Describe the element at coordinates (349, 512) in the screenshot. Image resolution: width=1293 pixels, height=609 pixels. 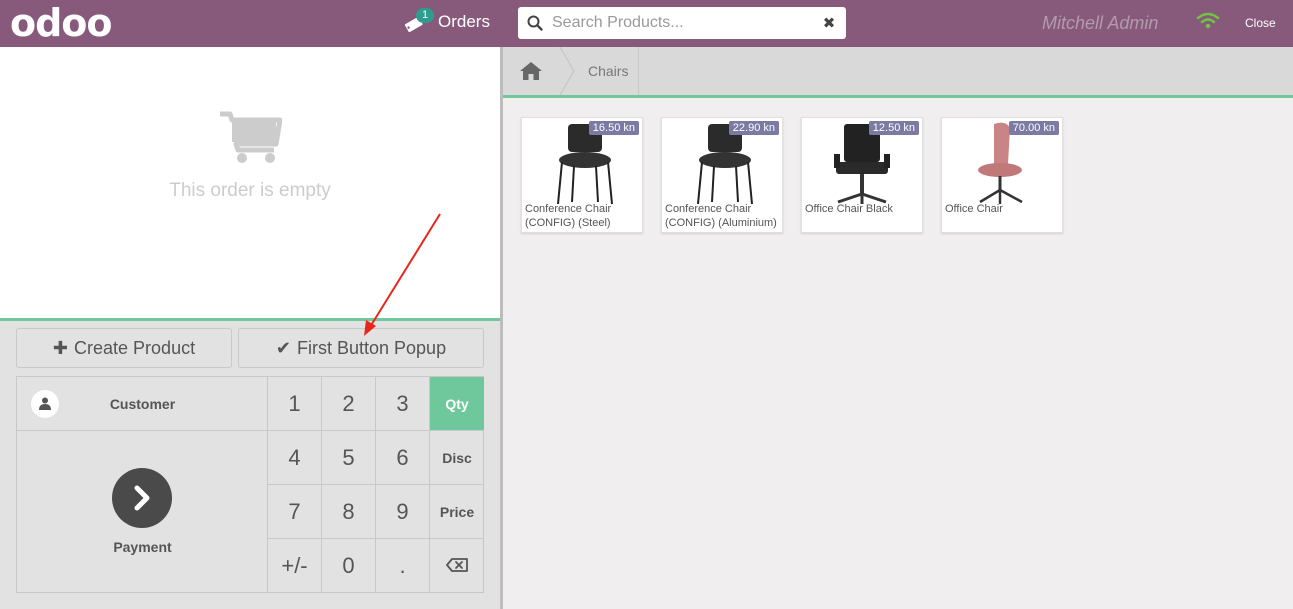
I see `numpad-key-8: 8` at that location.